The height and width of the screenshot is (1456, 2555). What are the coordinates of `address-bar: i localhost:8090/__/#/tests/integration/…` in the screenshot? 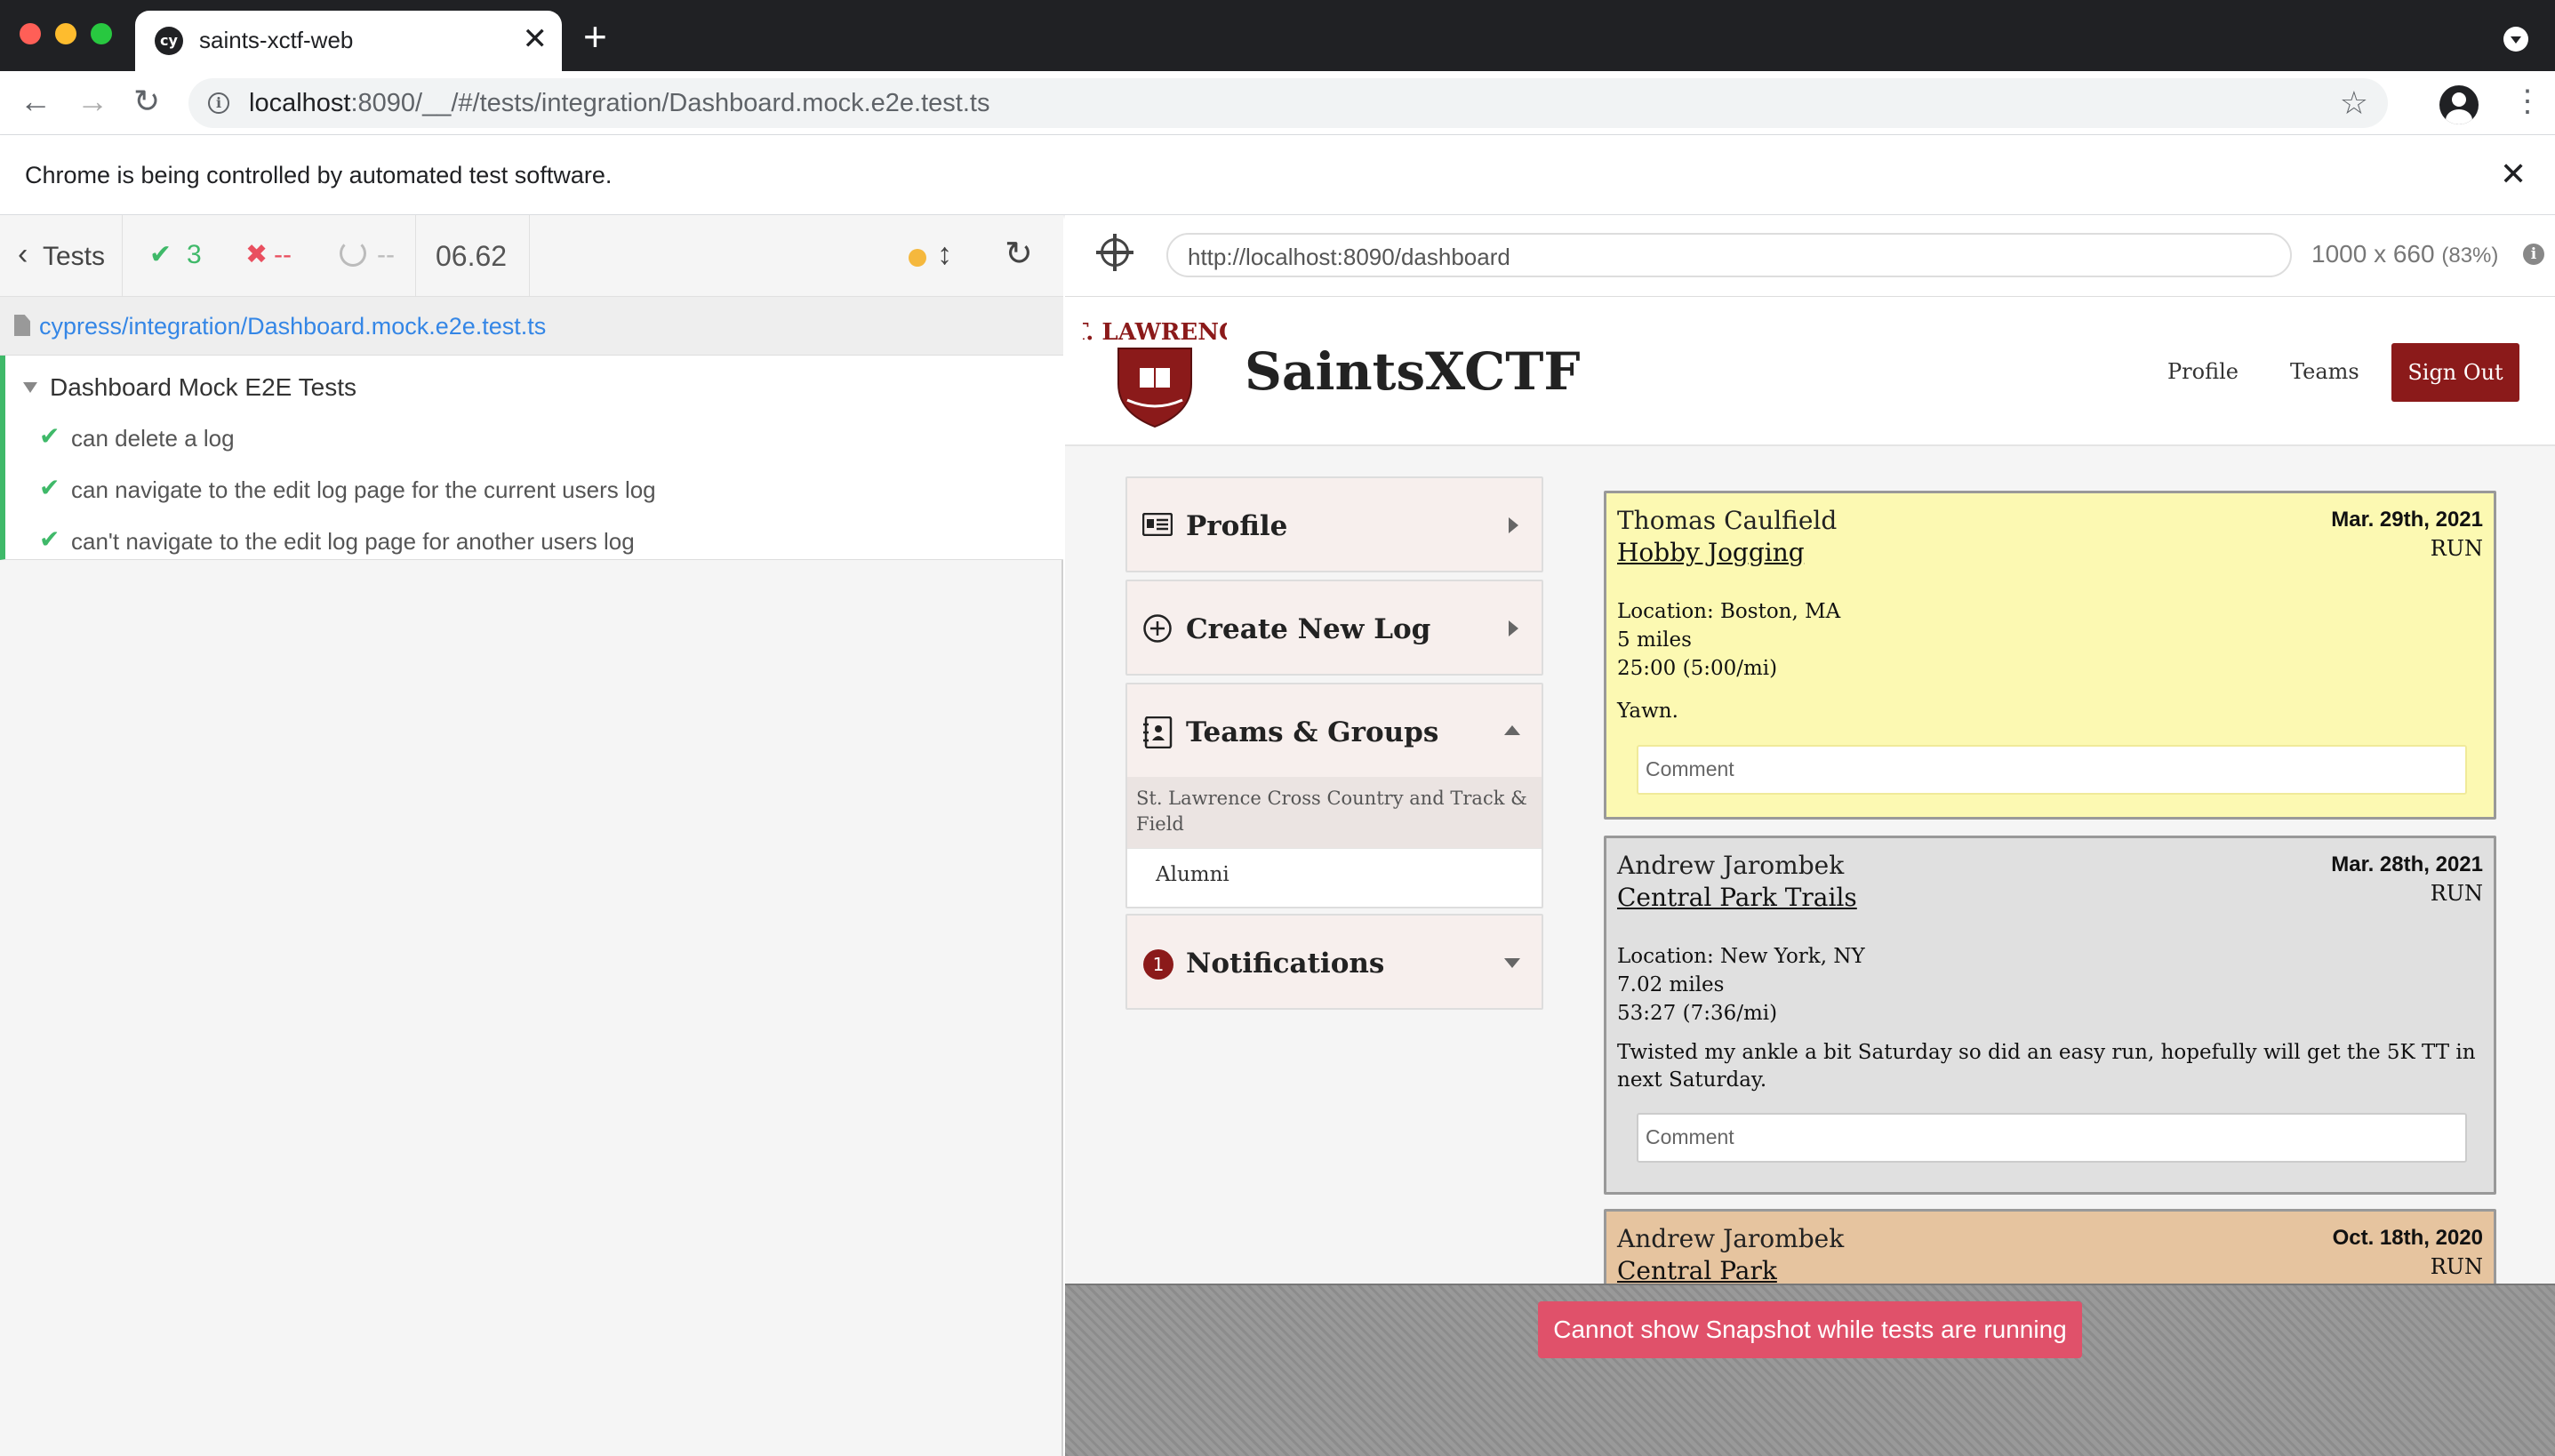 It's located at (1288, 103).